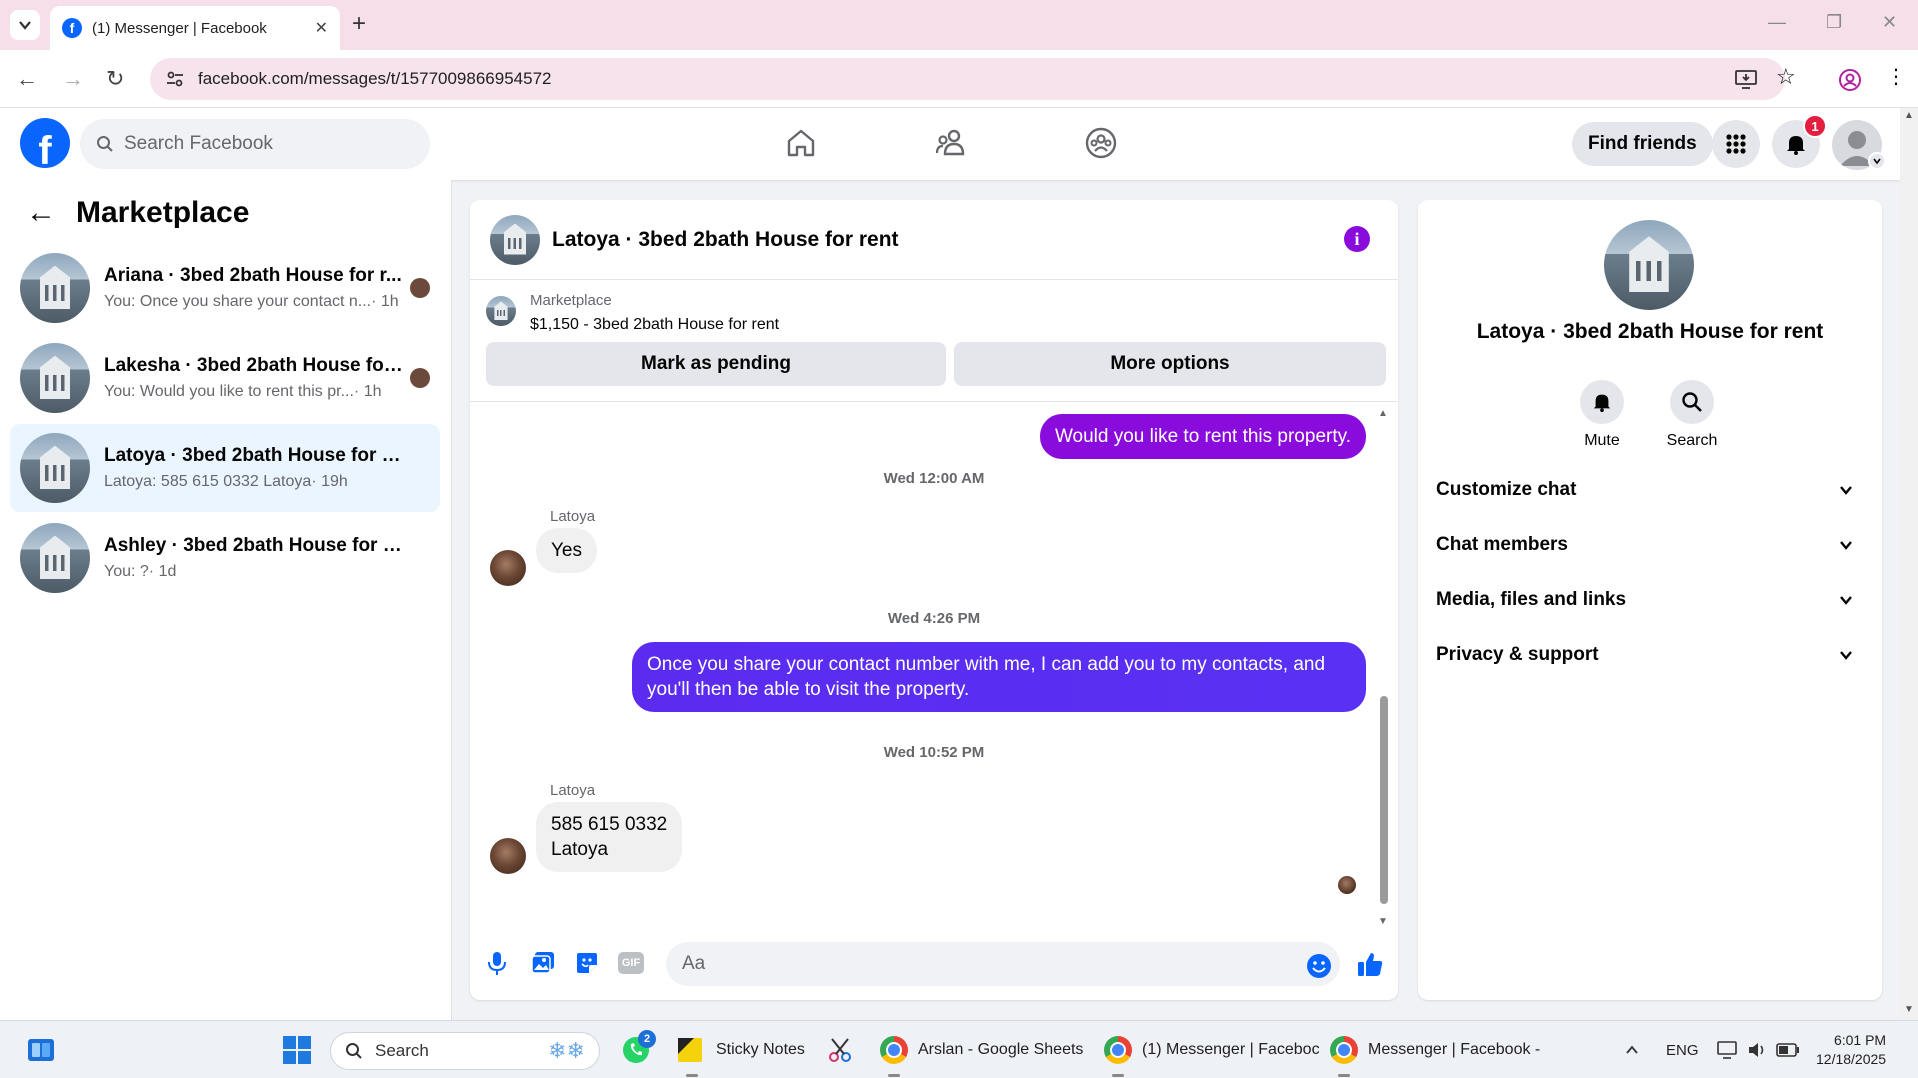  What do you see at coordinates (163, 212) in the screenshot?
I see `panel-title: Marketplace` at bounding box center [163, 212].